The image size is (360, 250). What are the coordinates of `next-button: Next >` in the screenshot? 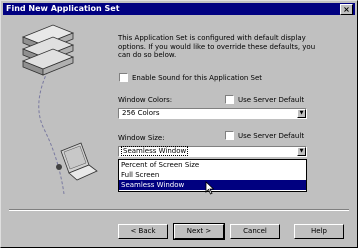 It's located at (199, 231).